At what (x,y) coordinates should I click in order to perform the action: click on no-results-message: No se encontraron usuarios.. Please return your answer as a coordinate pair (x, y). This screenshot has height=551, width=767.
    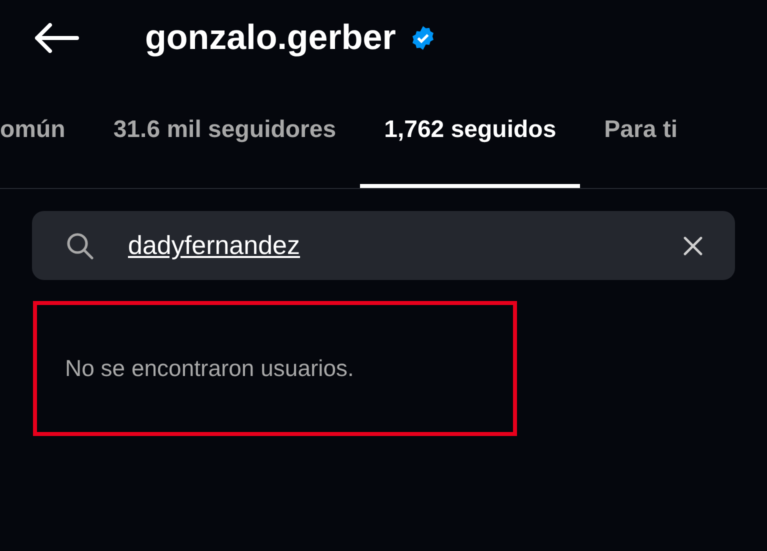
    Looking at the image, I should click on (209, 368).